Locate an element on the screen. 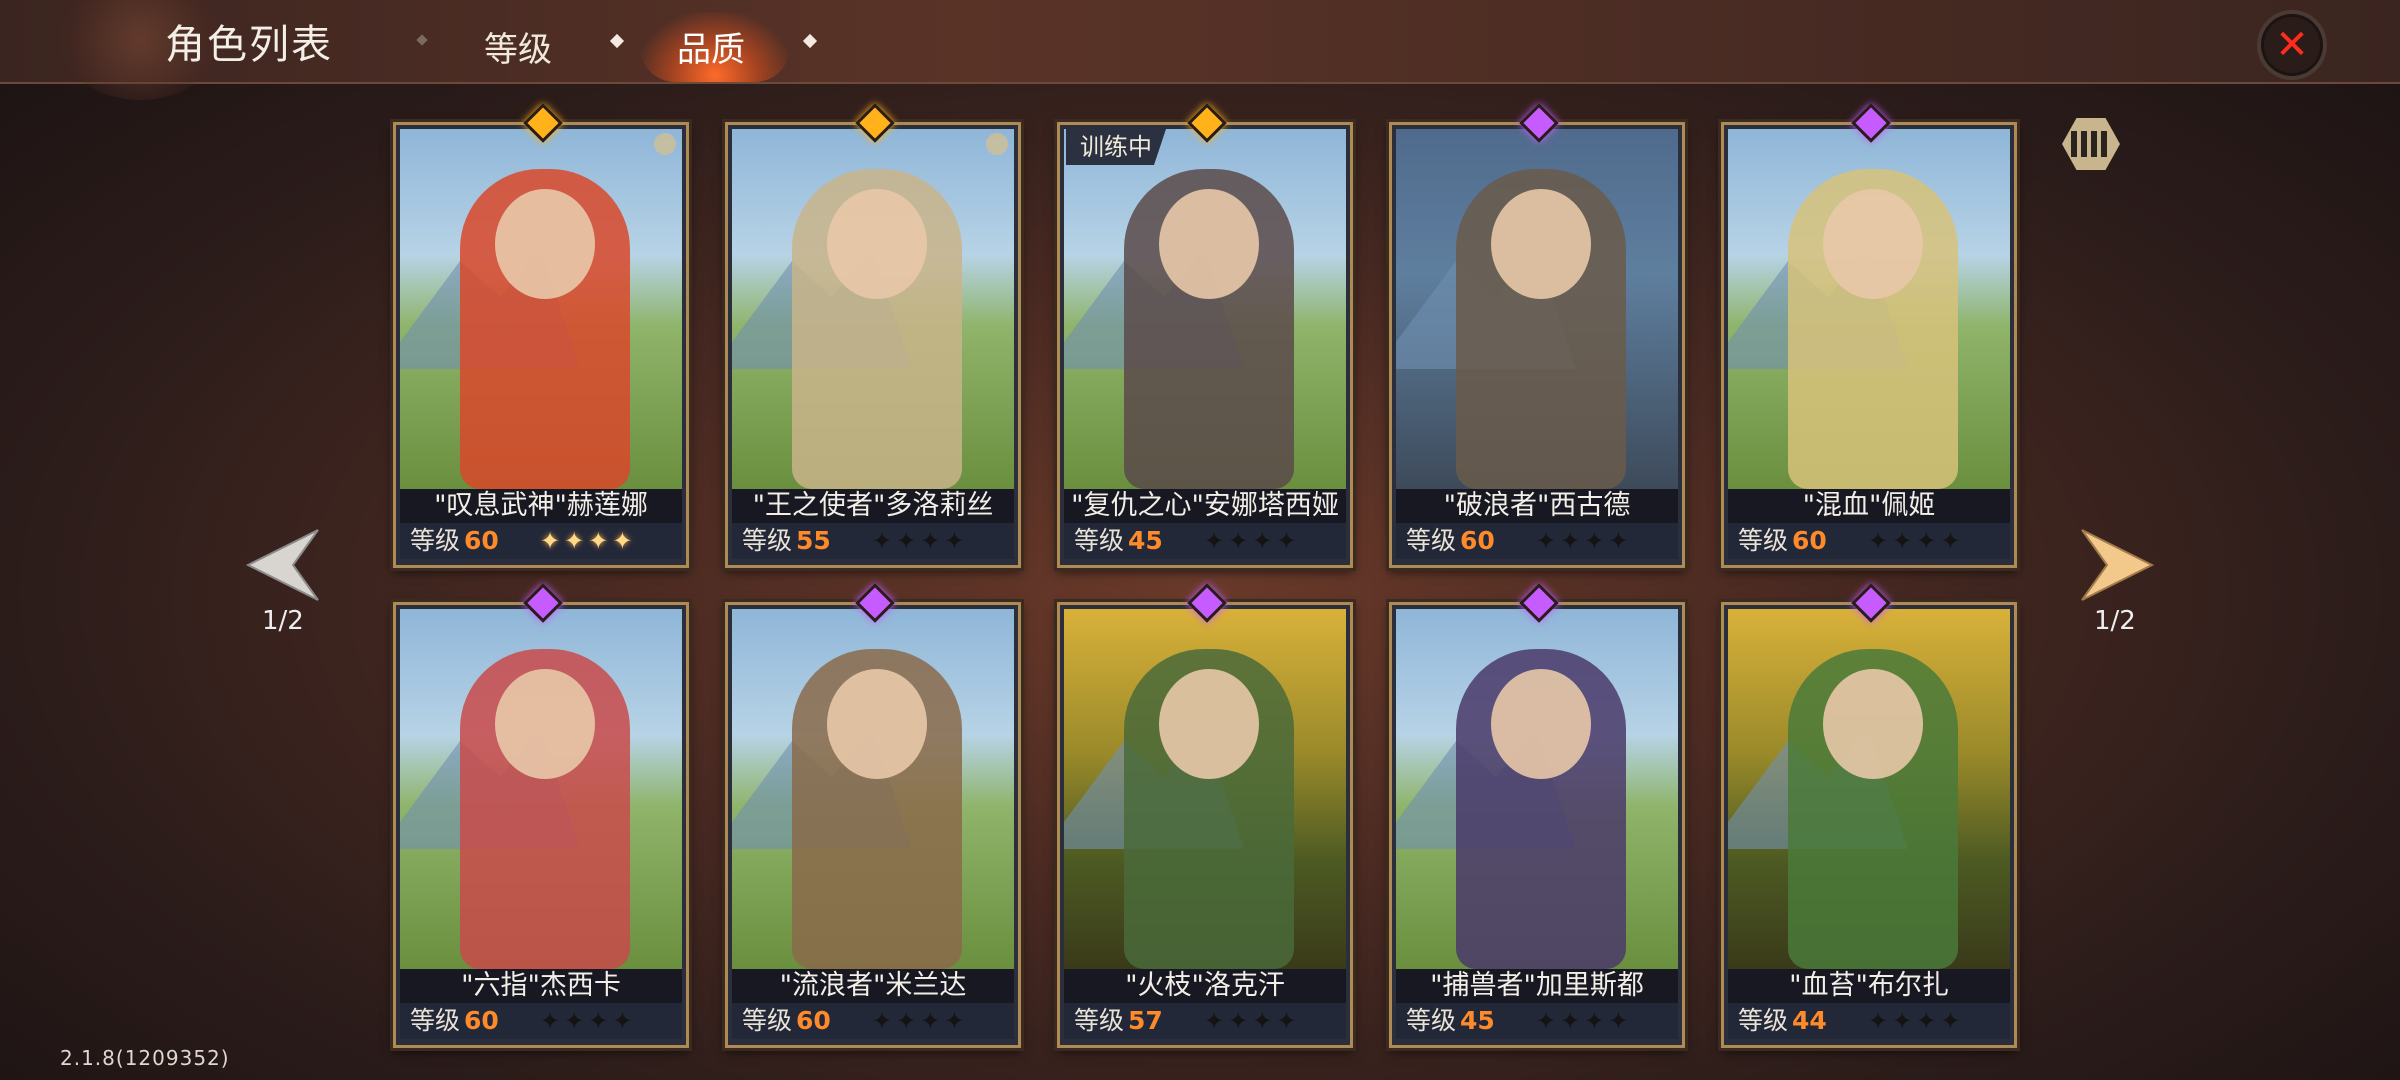 This screenshot has width=2400, height=1080. filter-icon is located at coordinates (2091, 144).